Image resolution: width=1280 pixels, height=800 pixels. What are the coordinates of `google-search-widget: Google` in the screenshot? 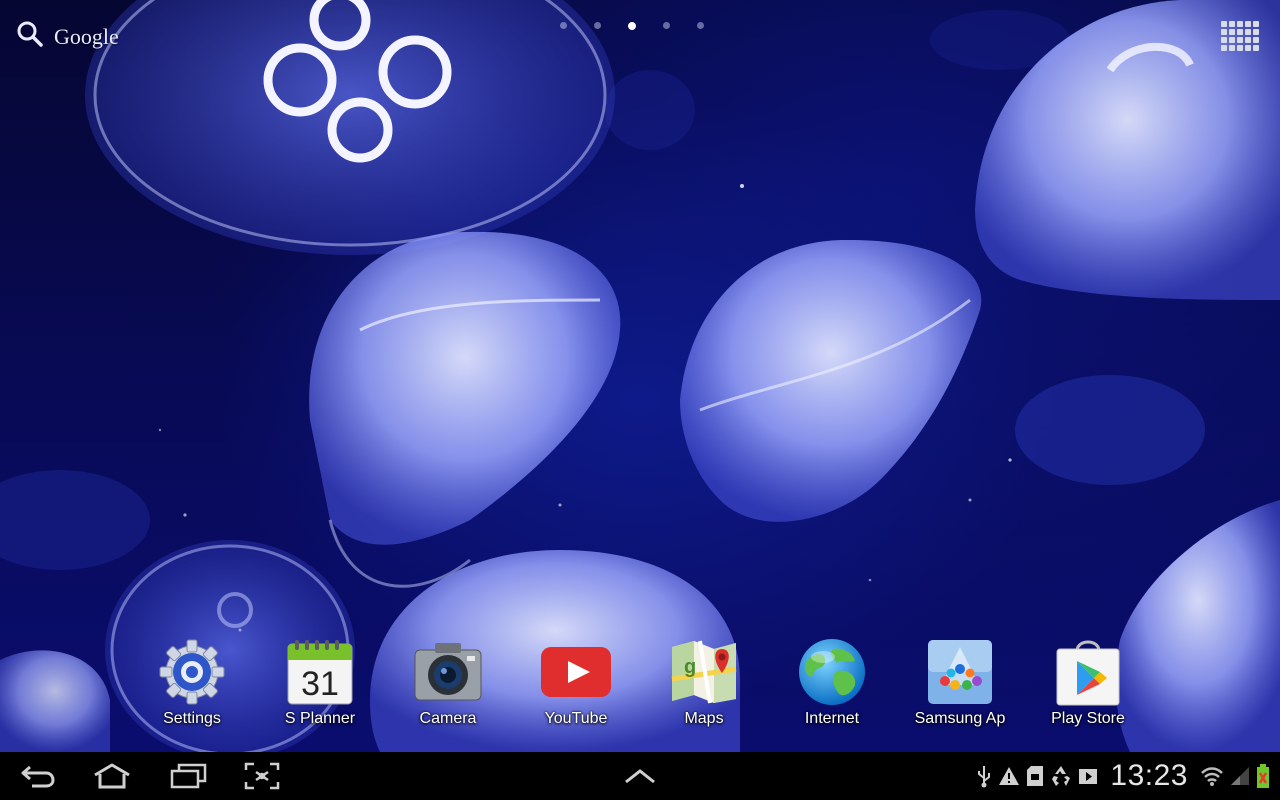 It's located at (67, 36).